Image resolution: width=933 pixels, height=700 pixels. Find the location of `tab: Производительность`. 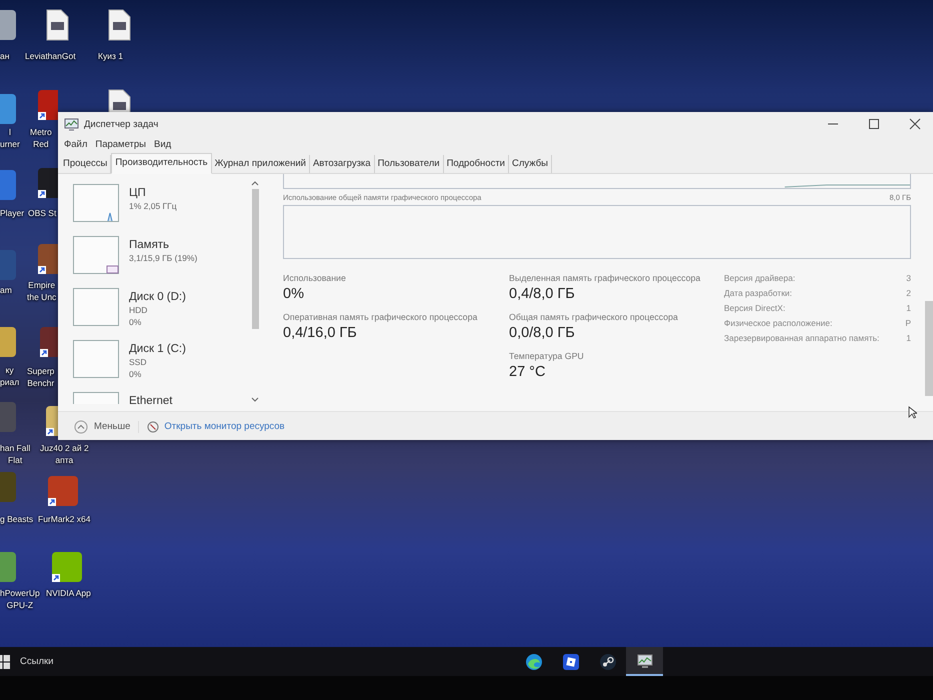

tab: Производительность is located at coordinates (161, 163).